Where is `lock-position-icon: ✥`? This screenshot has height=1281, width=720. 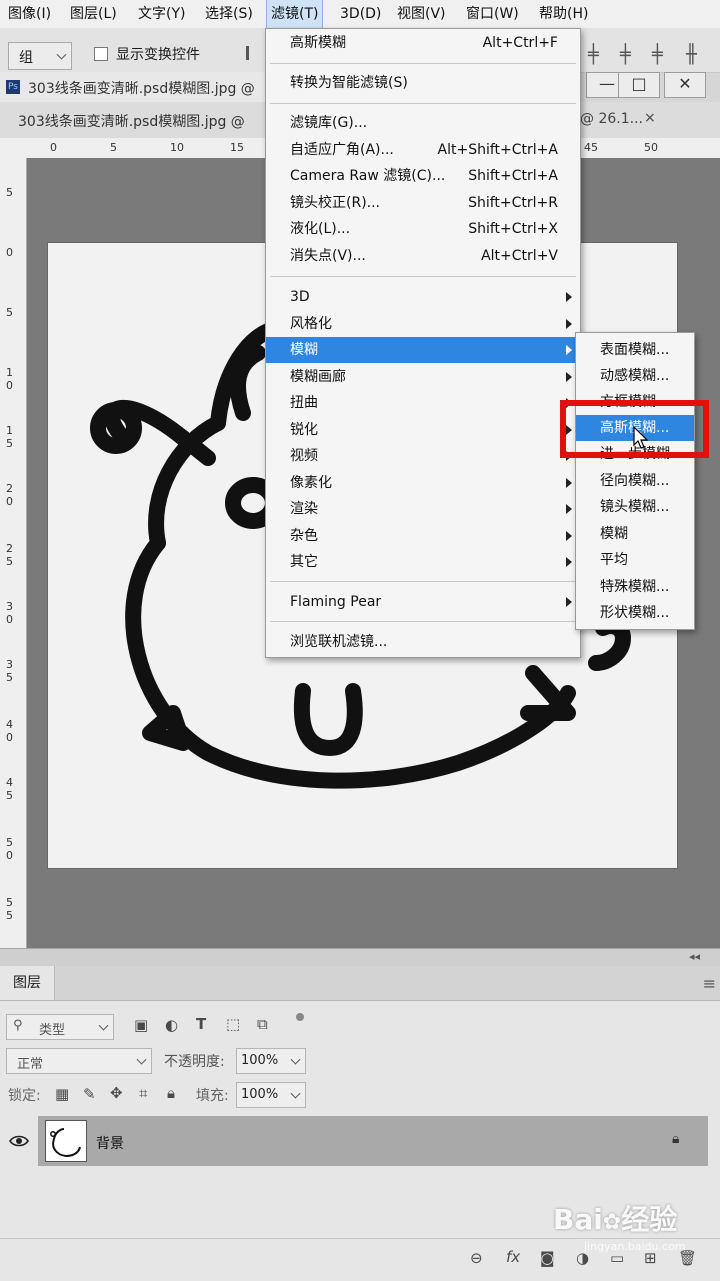
lock-position-icon: ✥ is located at coordinates (116, 1093).